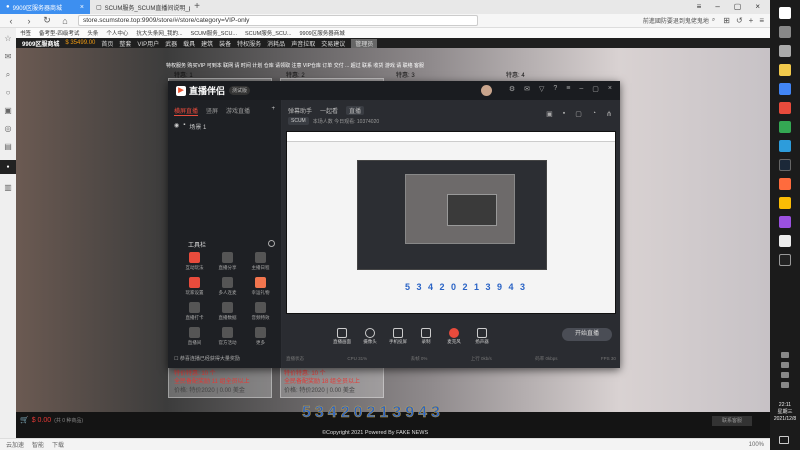 Image resolution: width=800 pixels, height=450 pixels. What do you see at coordinates (784, 440) in the screenshot?
I see `notification-icon` at bounding box center [784, 440].